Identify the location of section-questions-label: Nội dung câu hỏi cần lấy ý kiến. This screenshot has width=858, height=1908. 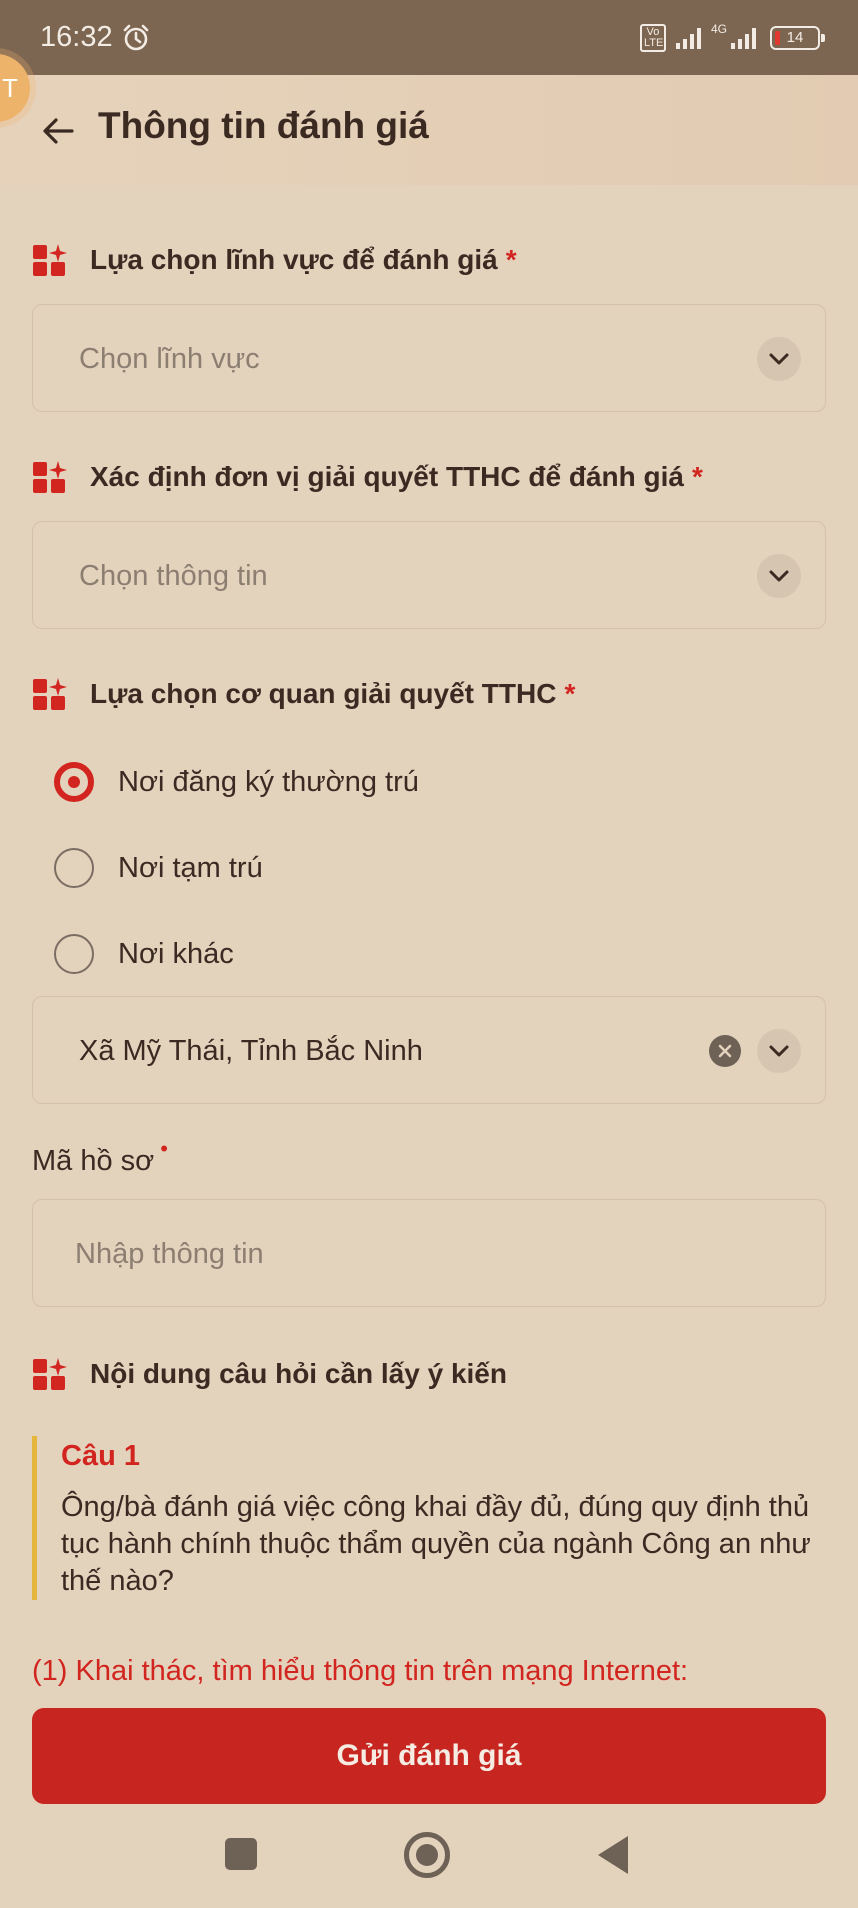
(298, 1373).